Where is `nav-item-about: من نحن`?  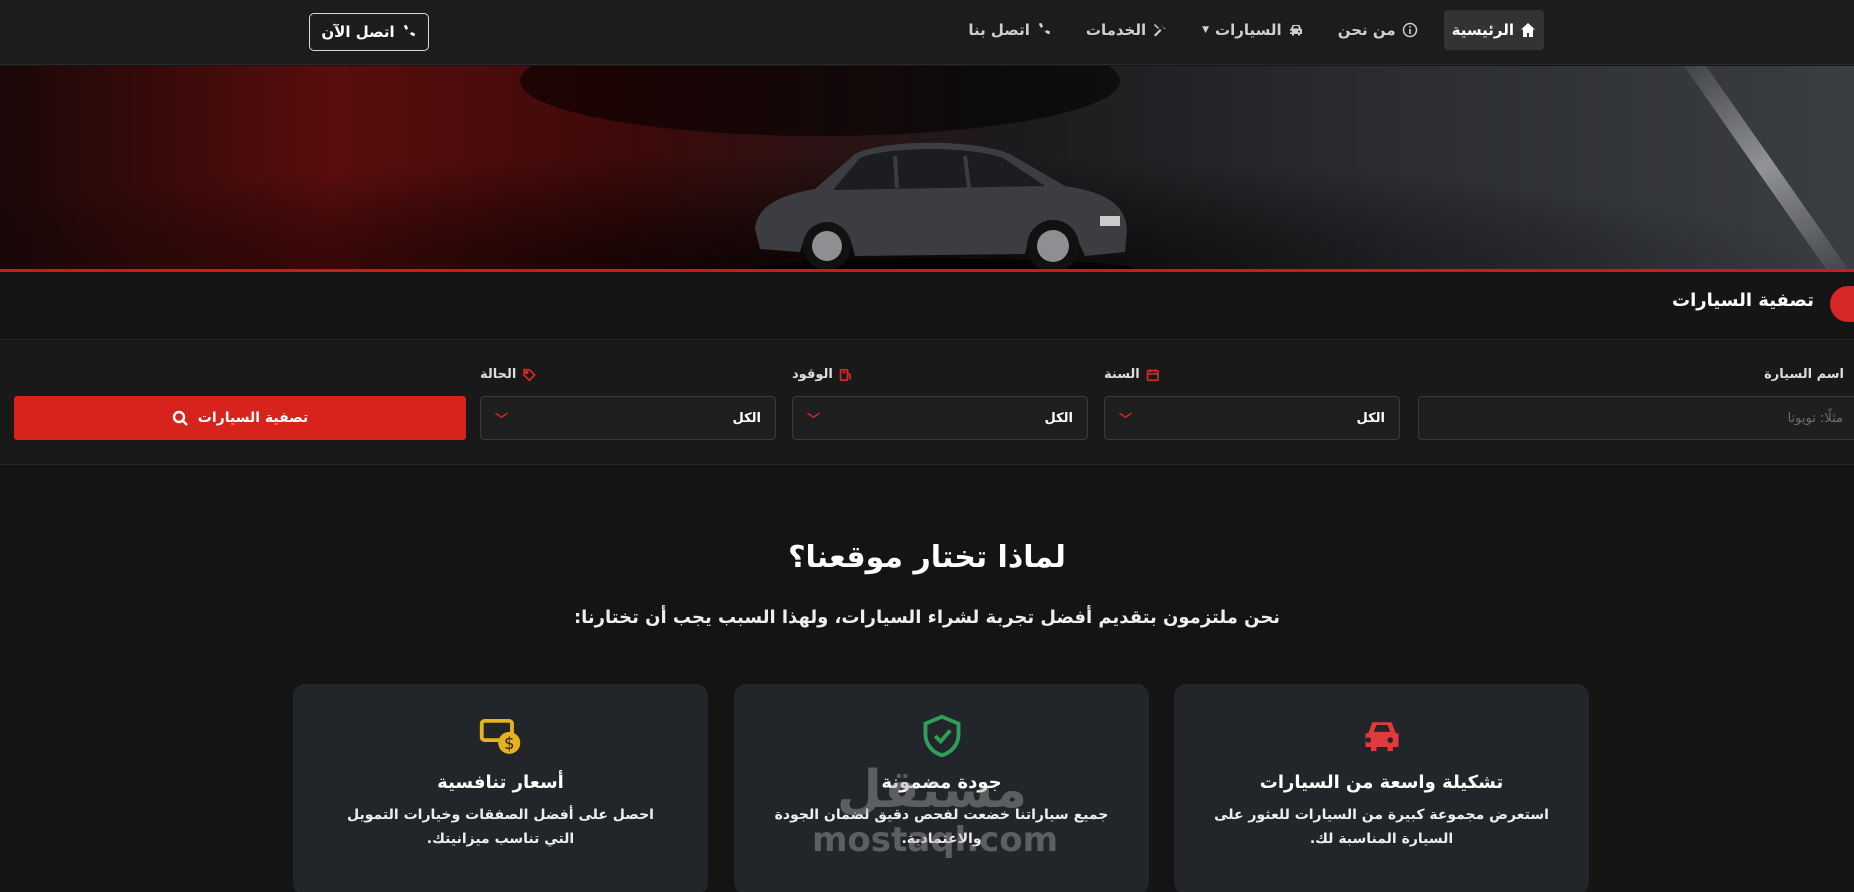
nav-item-about: من نحن is located at coordinates (1378, 30).